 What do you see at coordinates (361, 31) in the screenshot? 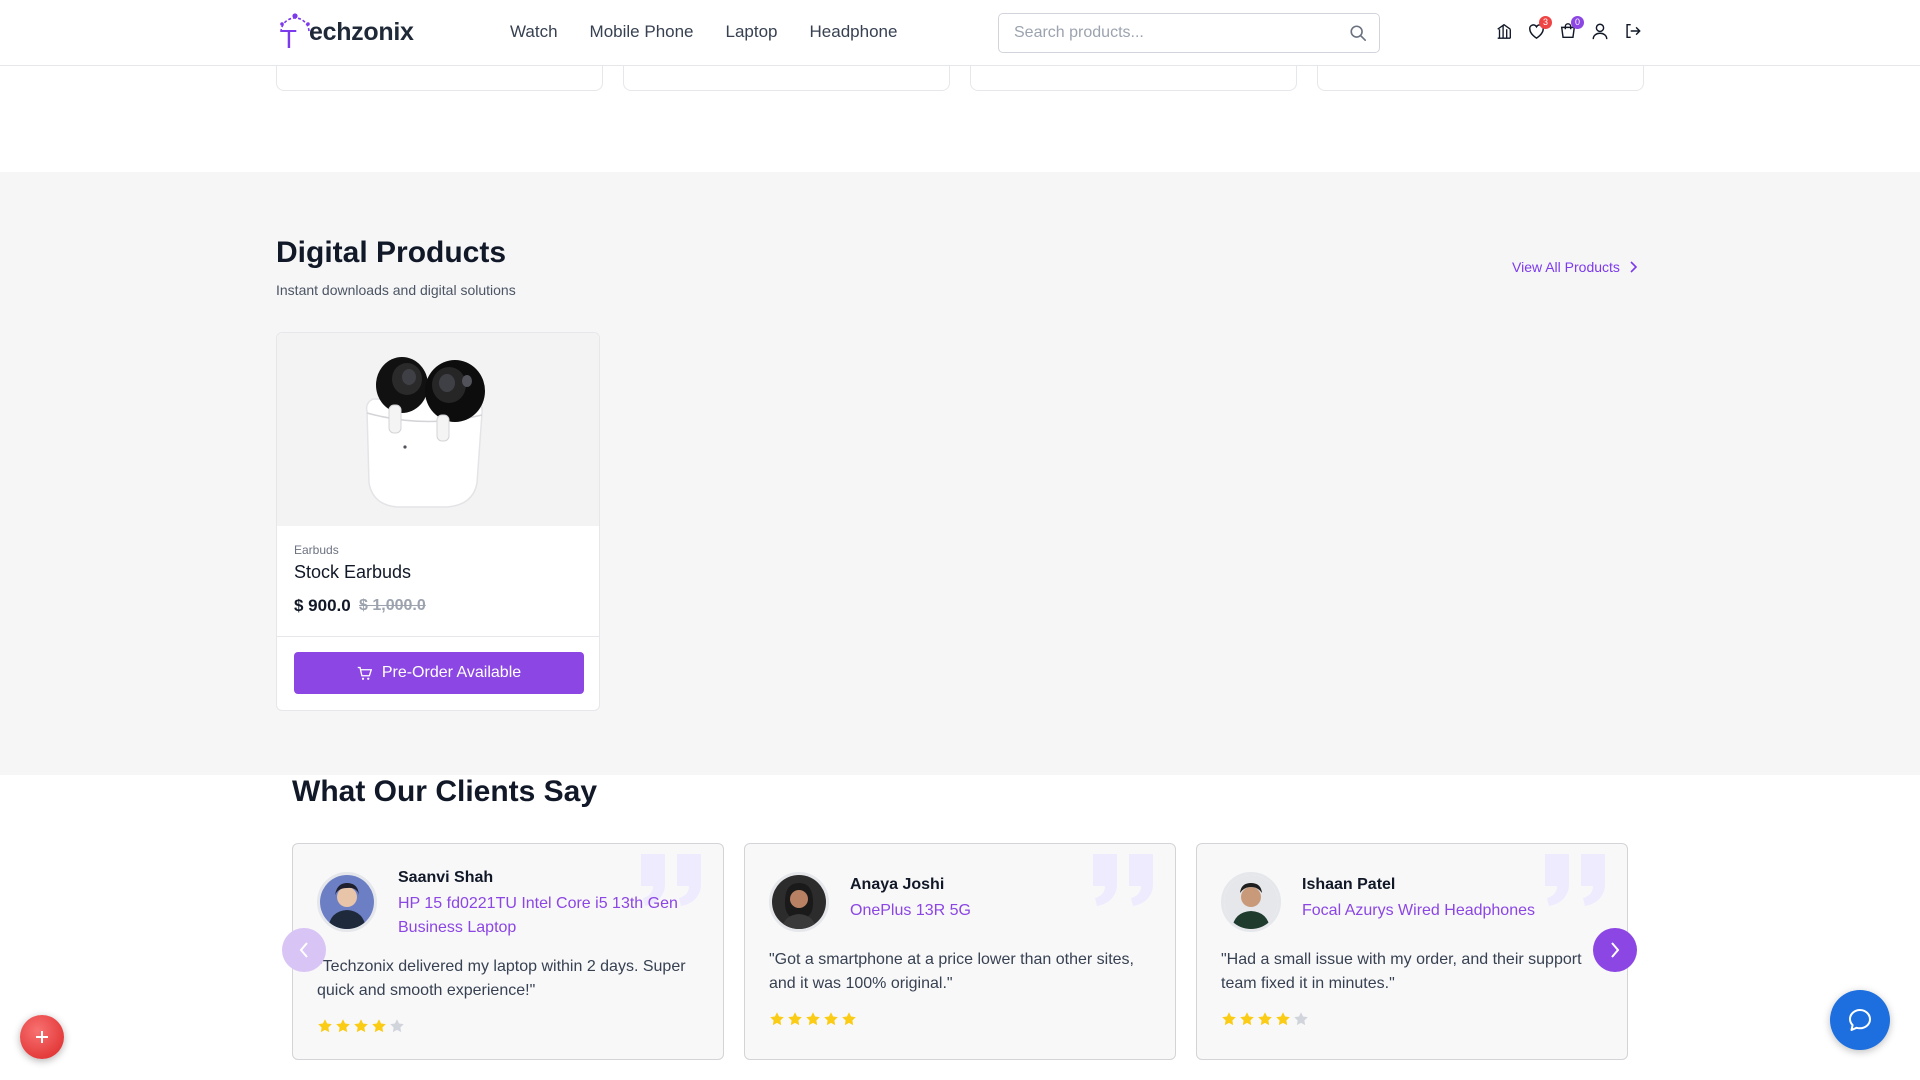
I see `logo-text: echzonix` at bounding box center [361, 31].